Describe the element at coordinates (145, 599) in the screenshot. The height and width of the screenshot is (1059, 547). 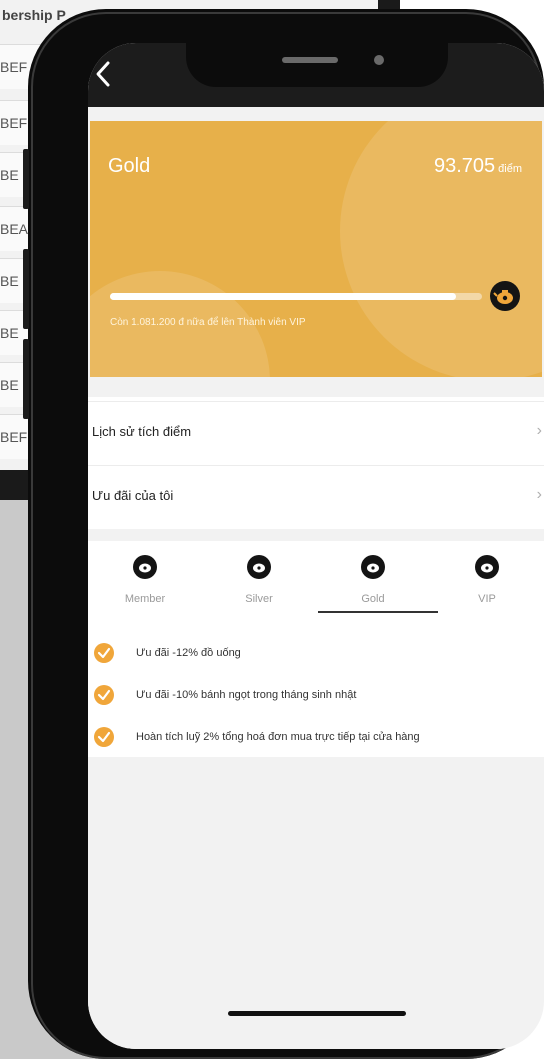
I see `tier-label: Member` at that location.